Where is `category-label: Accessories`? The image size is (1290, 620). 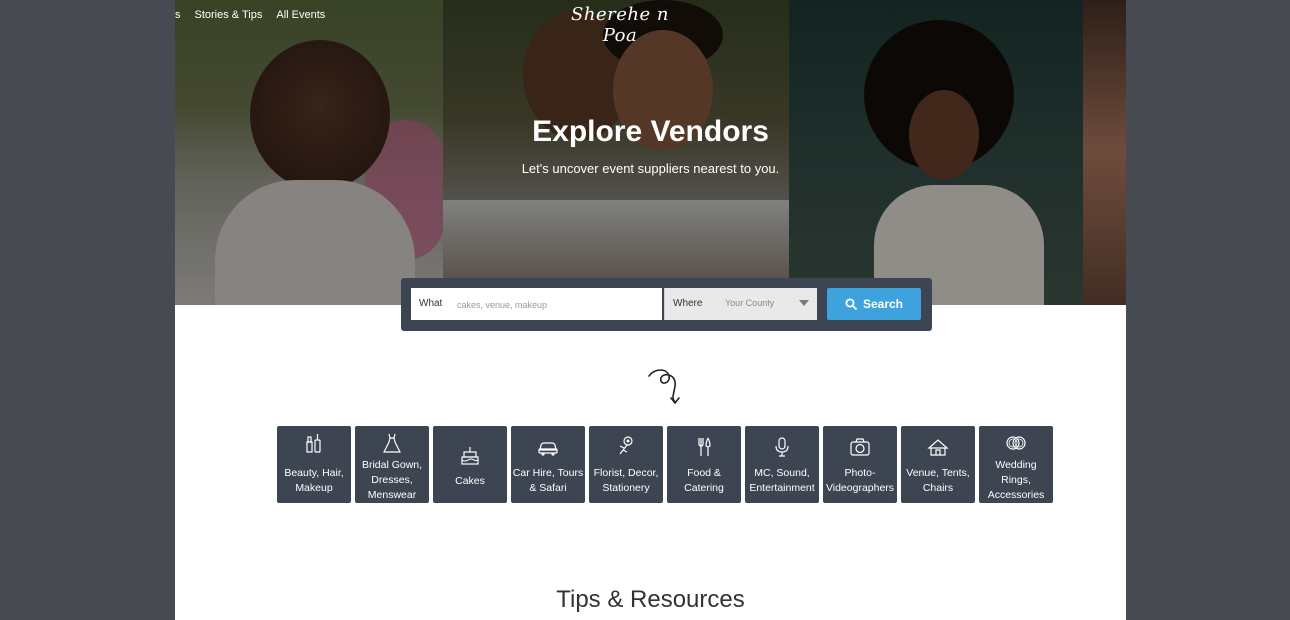 category-label: Accessories is located at coordinates (1016, 495).